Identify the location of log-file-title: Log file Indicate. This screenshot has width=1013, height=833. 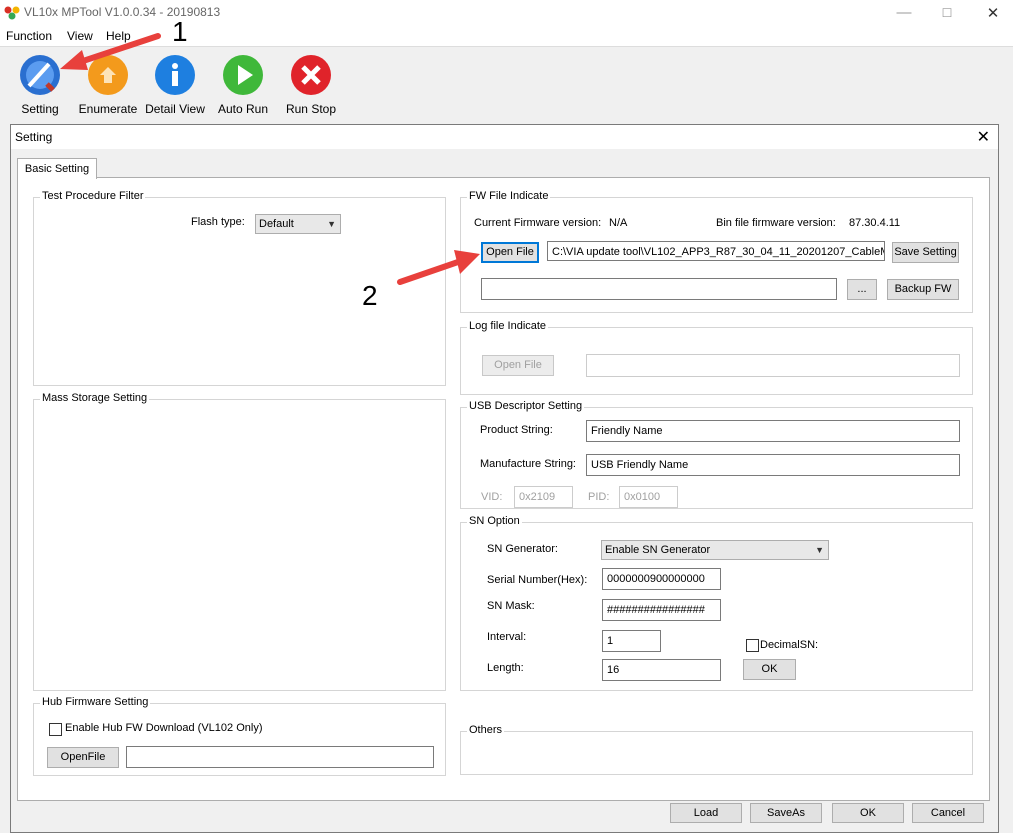
(508, 326).